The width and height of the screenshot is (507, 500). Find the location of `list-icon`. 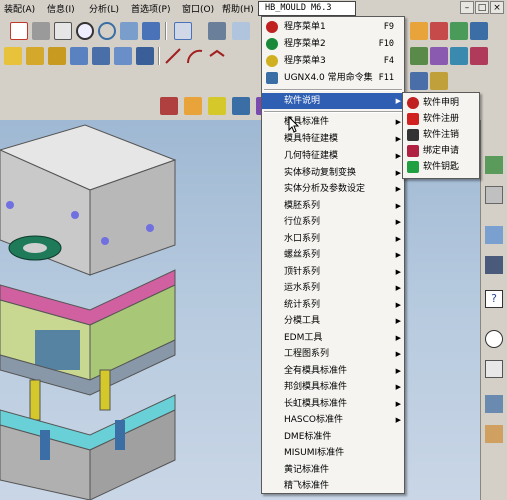

list-icon is located at coordinates (494, 369).